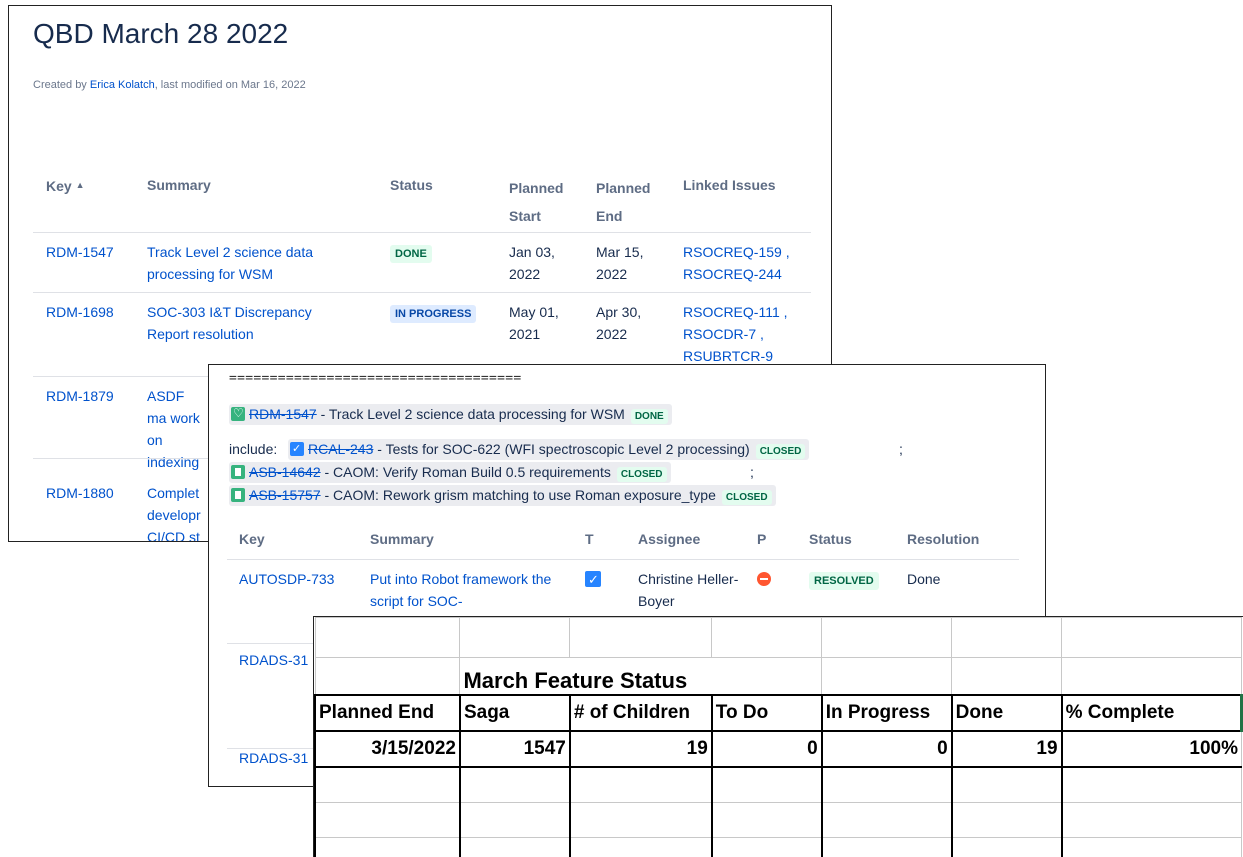 This screenshot has height=857, width=1243. What do you see at coordinates (697, 543) in the screenshot?
I see `col-assignee-header: Assignee` at bounding box center [697, 543].